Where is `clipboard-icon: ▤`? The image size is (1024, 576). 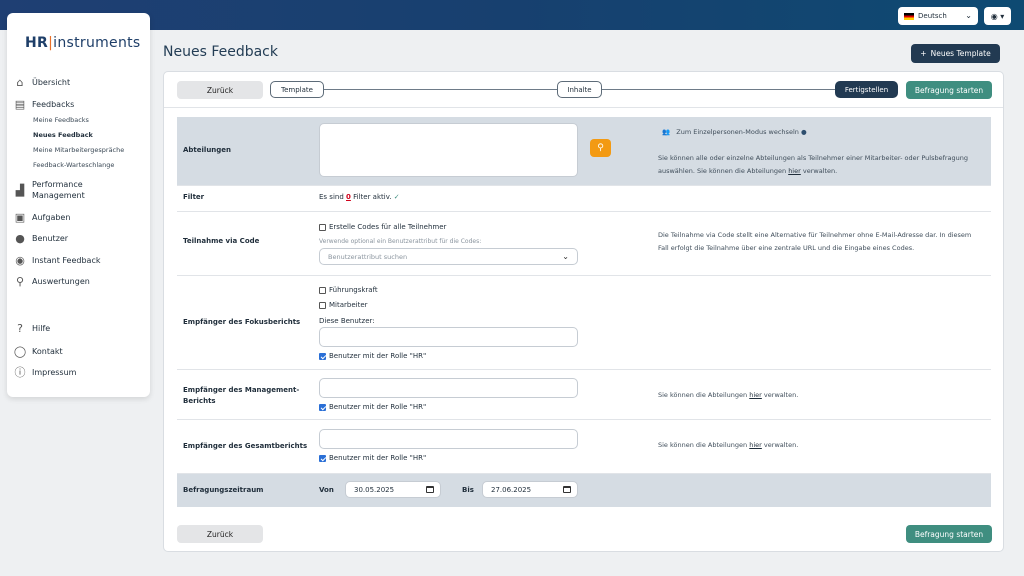 clipboard-icon: ▤ is located at coordinates (20, 104).